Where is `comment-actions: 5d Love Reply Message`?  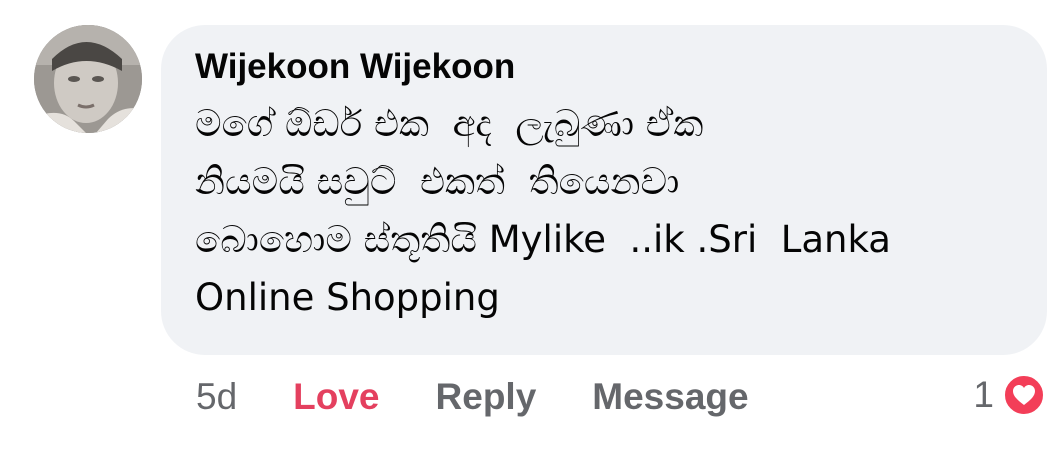 comment-actions: 5d Love Reply Message is located at coordinates (500, 397).